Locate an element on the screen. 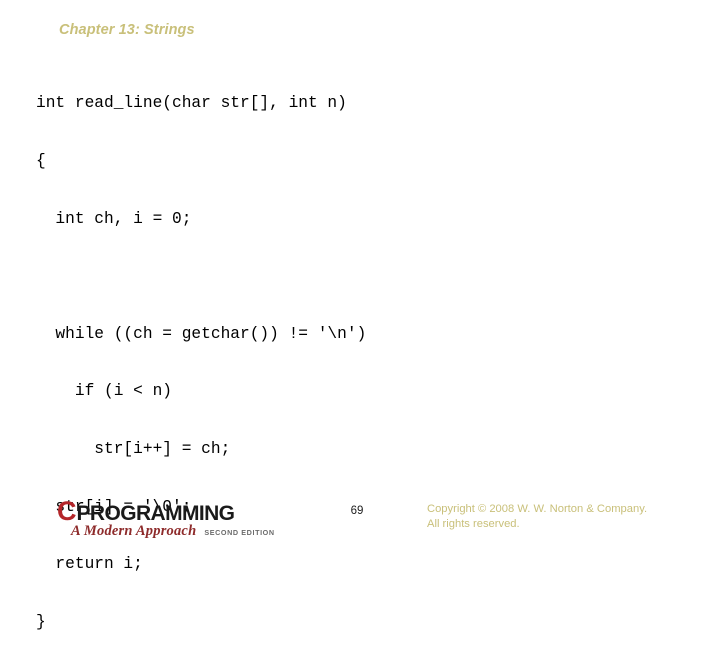 The width and height of the screenshot is (720, 670). code-line: { is located at coordinates (41, 161).